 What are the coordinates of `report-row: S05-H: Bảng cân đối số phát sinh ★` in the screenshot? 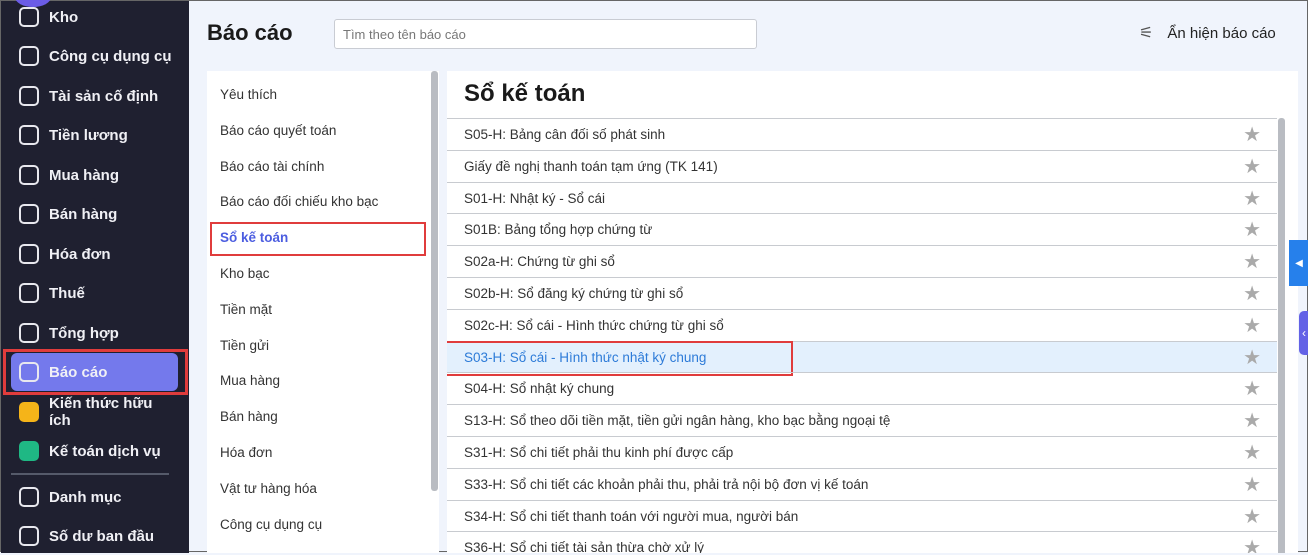 It's located at (862, 134).